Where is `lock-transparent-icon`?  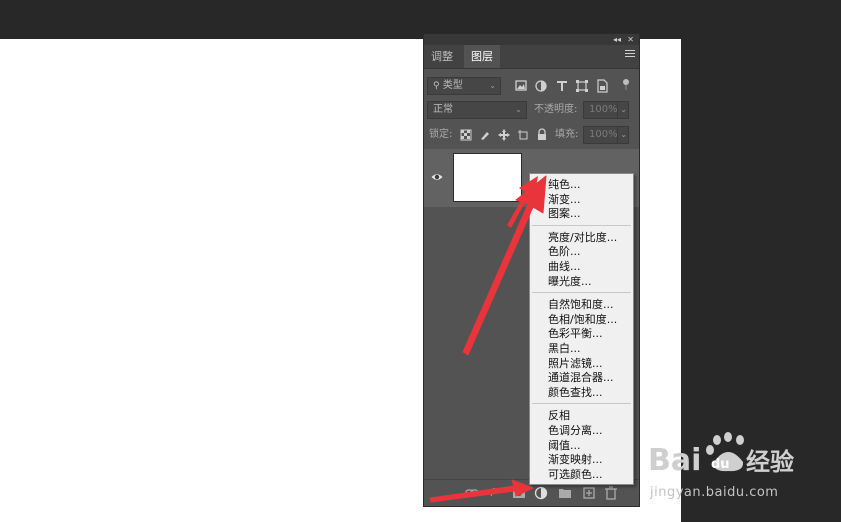 lock-transparent-icon is located at coordinates (466, 135).